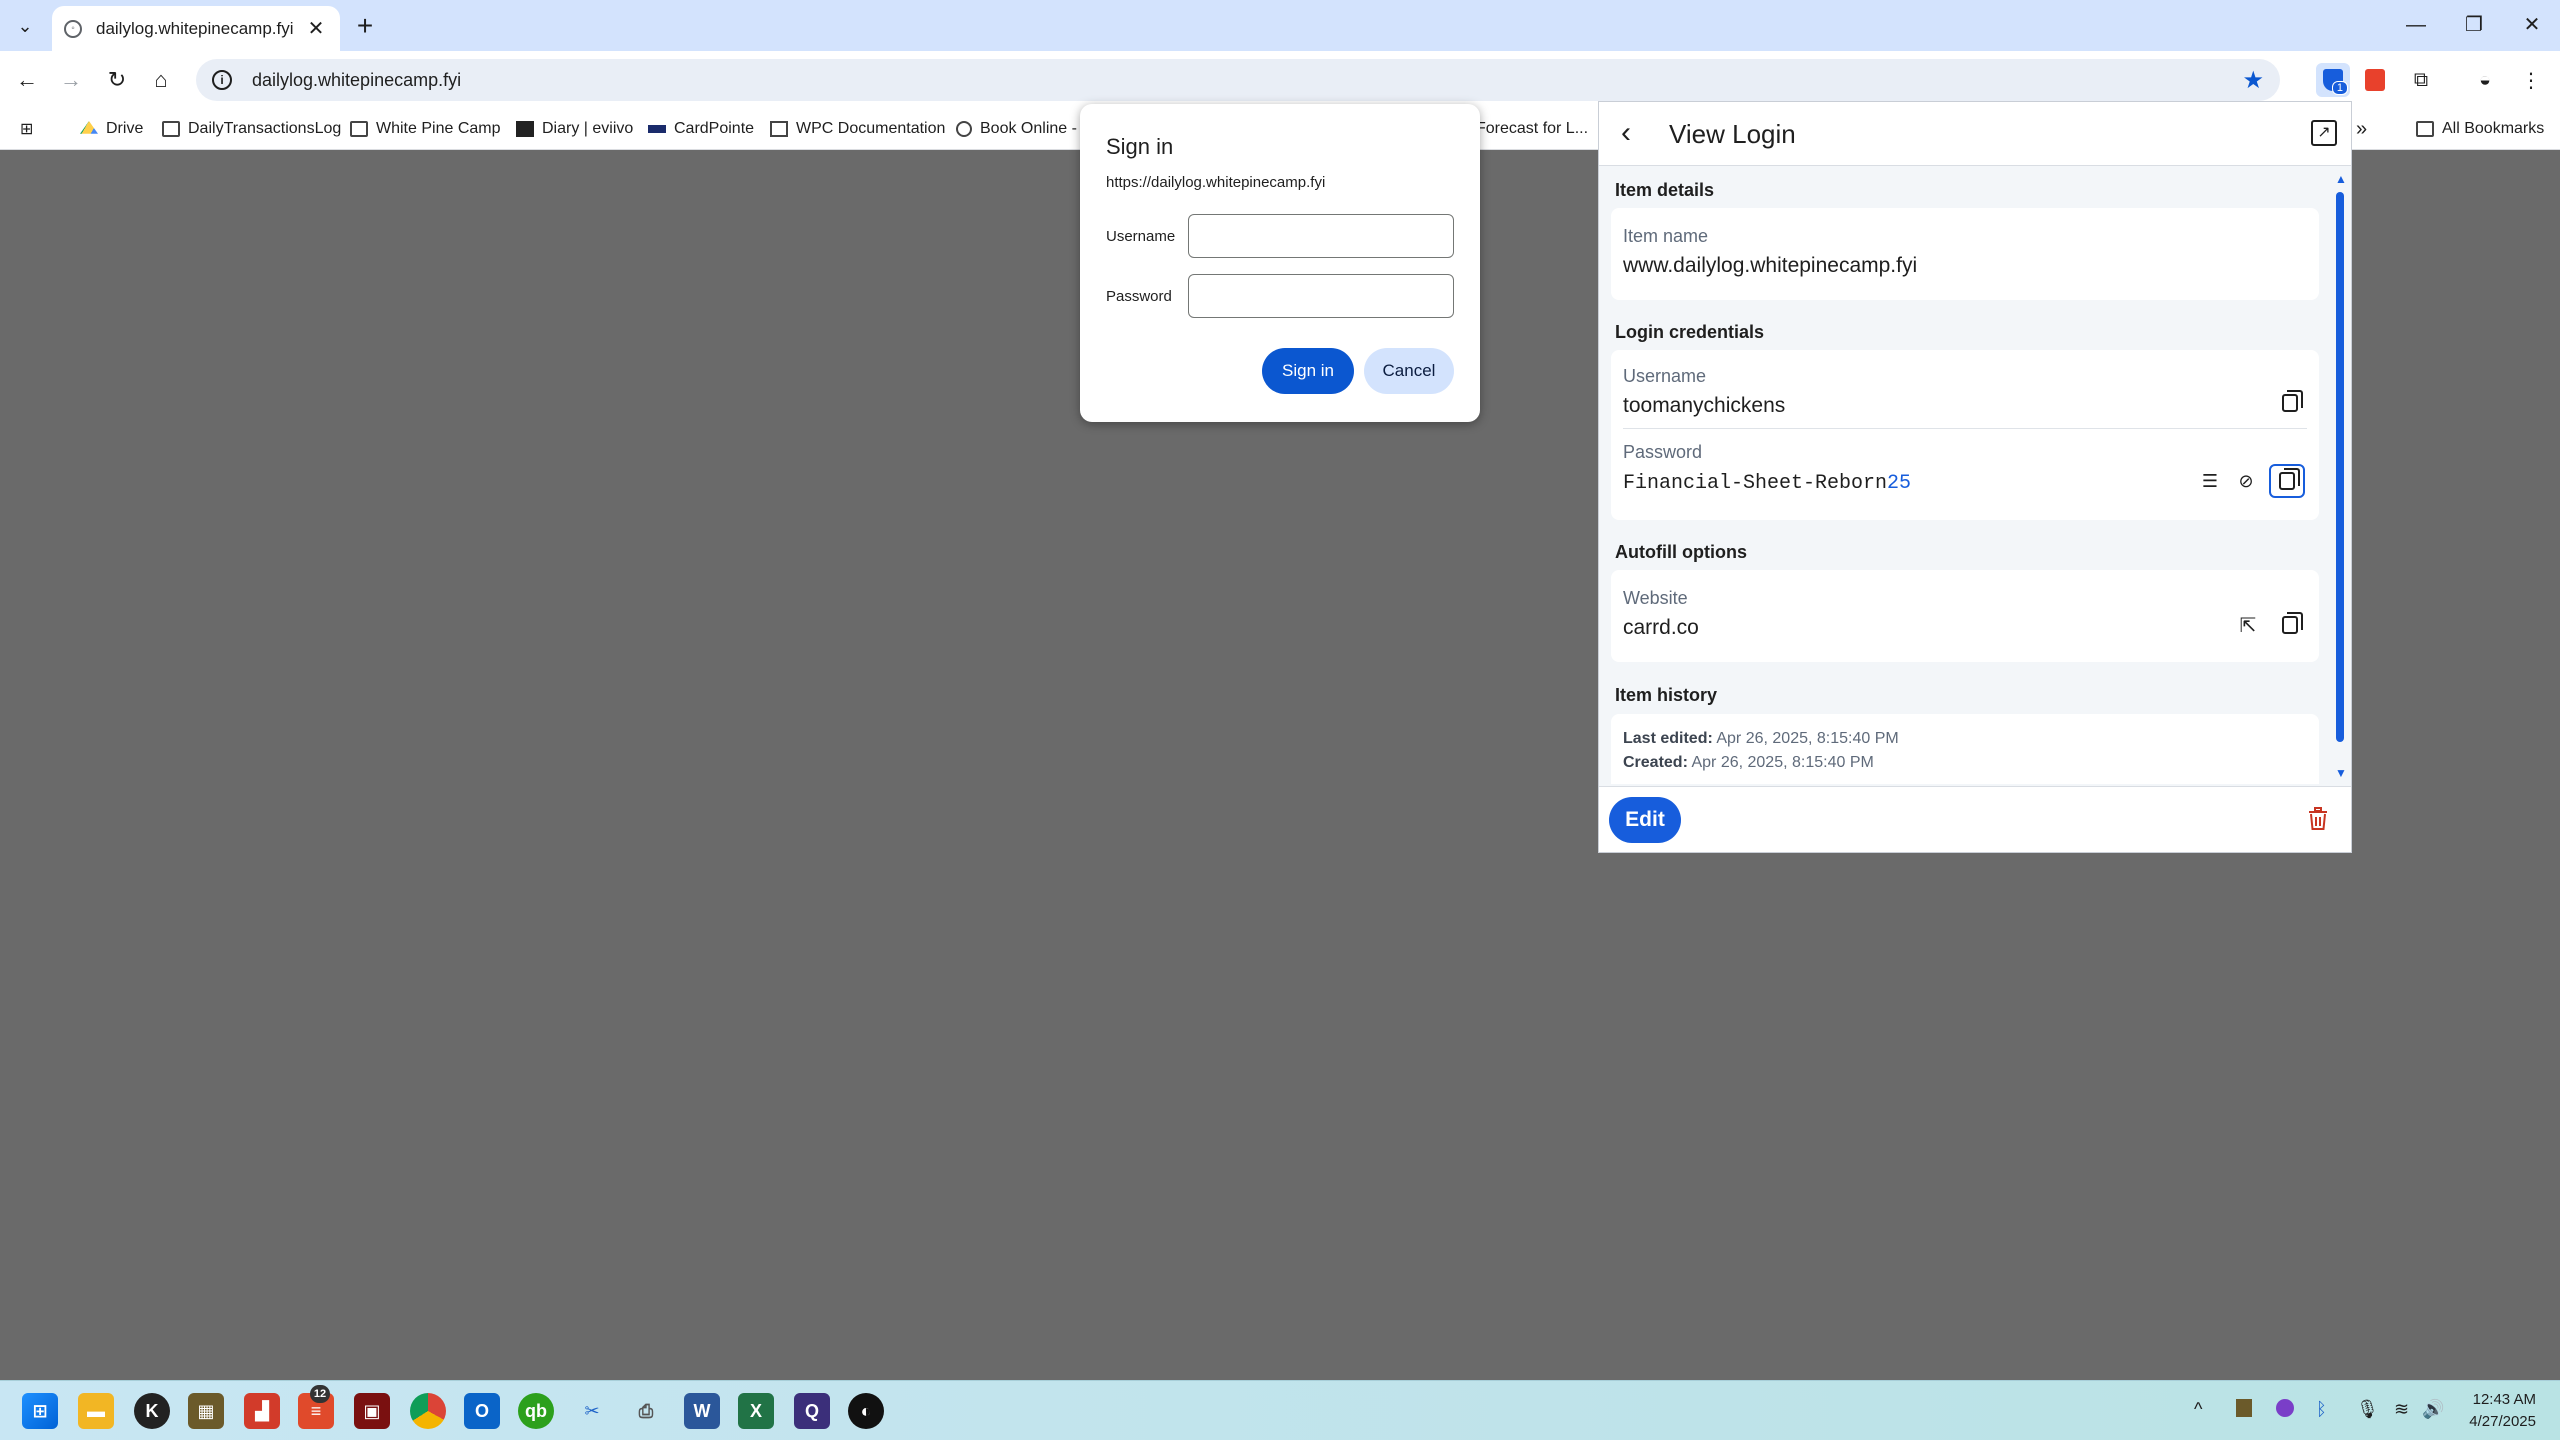 The width and height of the screenshot is (2560, 1440). I want to click on file-explorer-icon: ▬, so click(96, 1411).